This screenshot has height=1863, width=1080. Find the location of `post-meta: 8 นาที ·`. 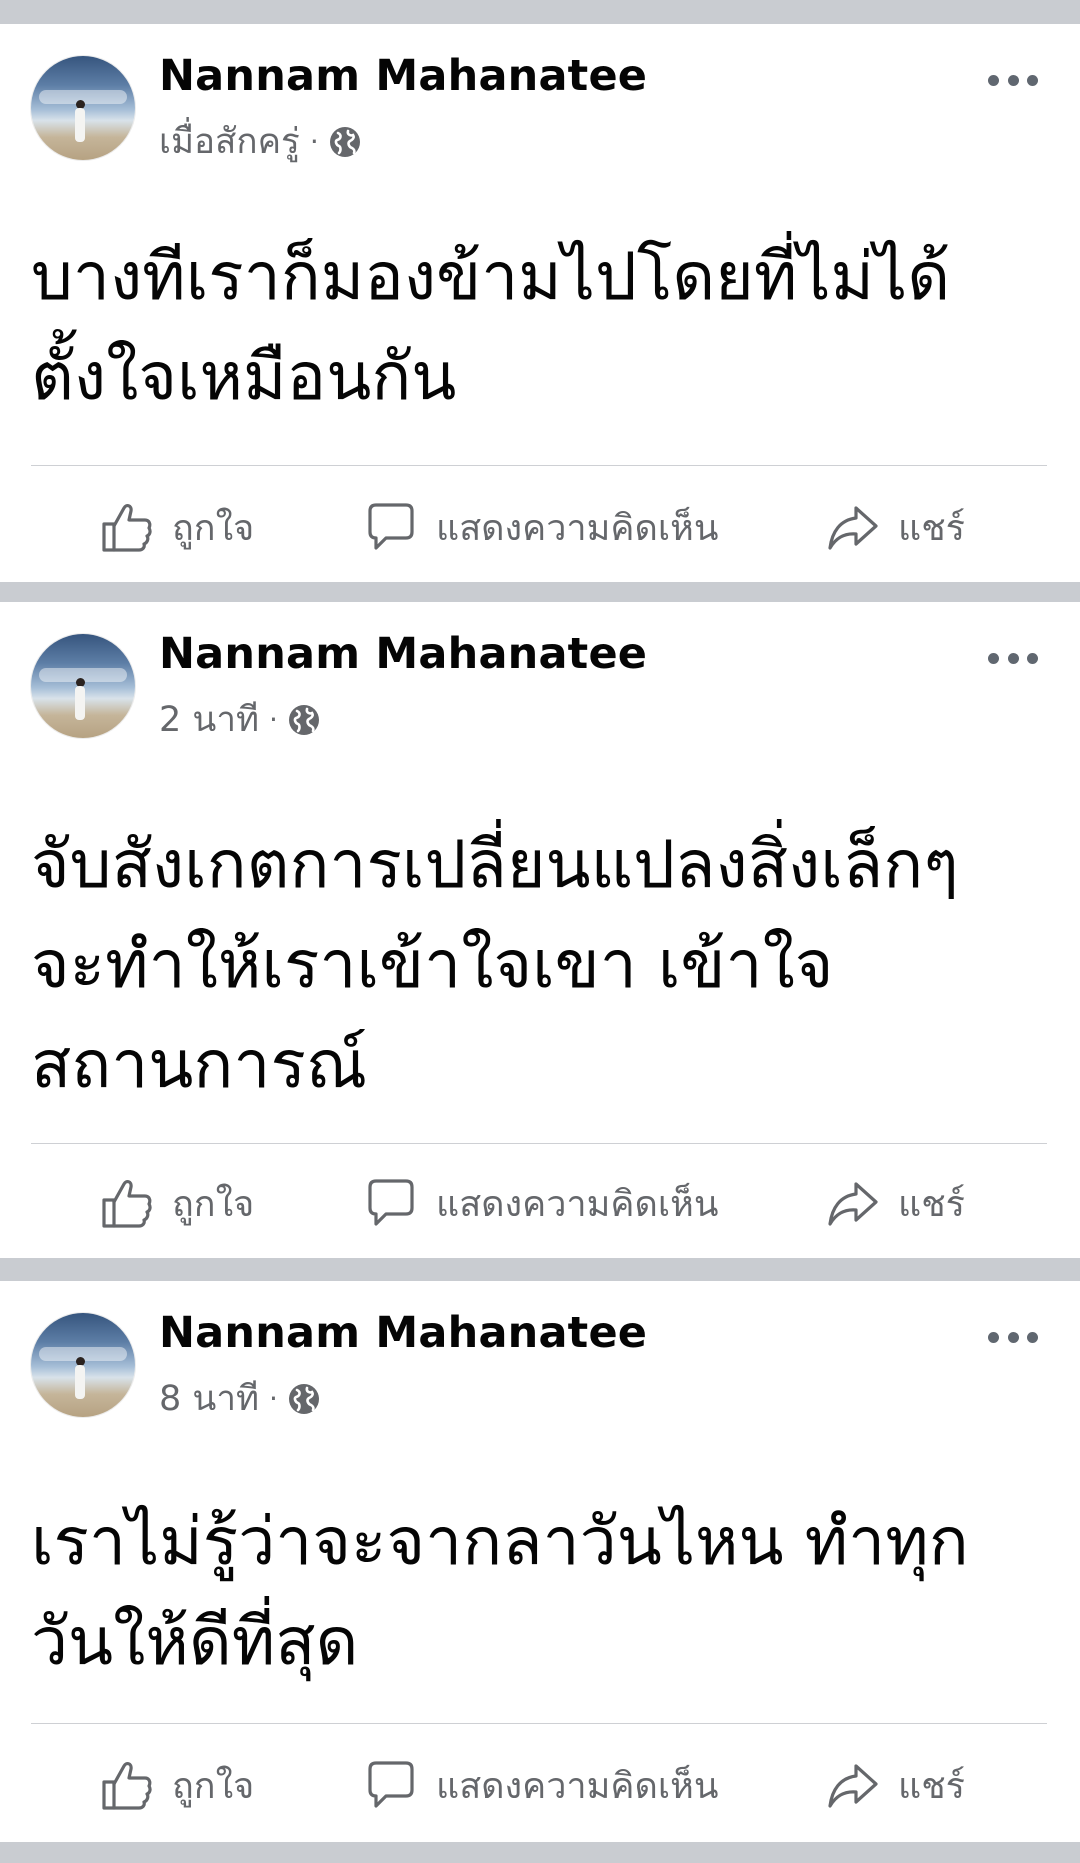

post-meta: 8 นาที · is located at coordinates (239, 1399).